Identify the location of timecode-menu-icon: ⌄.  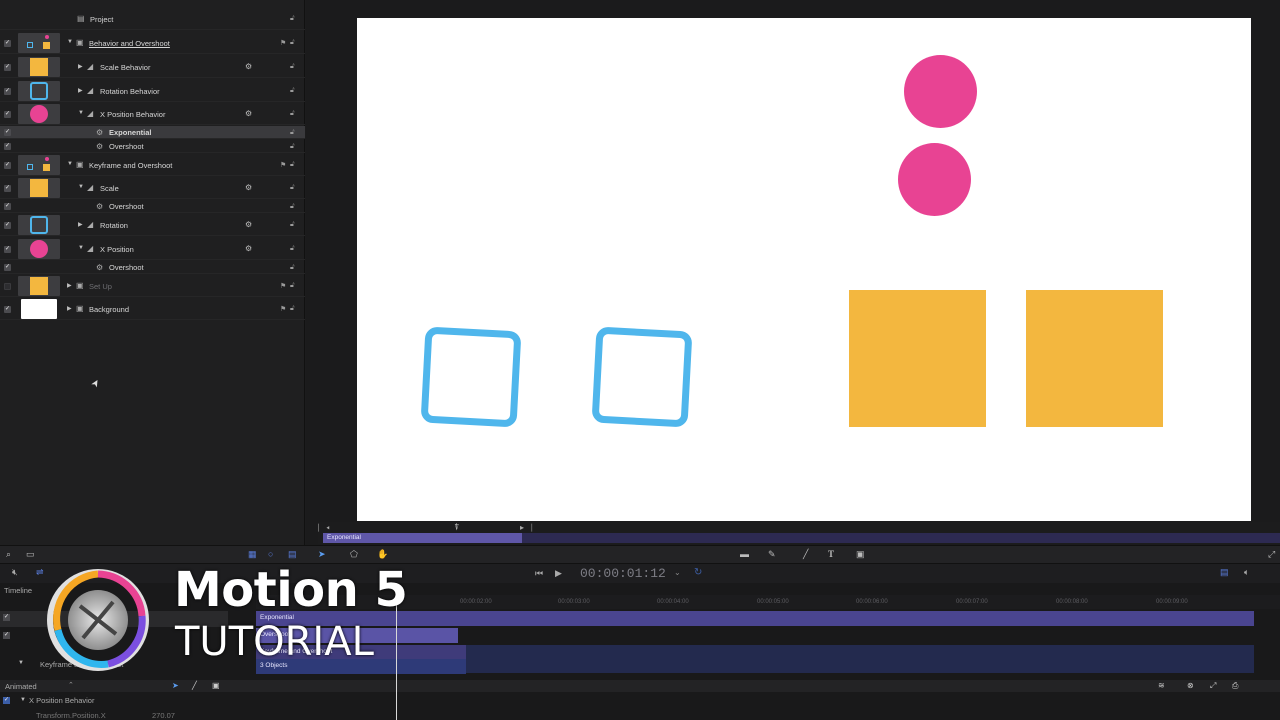
(677, 572).